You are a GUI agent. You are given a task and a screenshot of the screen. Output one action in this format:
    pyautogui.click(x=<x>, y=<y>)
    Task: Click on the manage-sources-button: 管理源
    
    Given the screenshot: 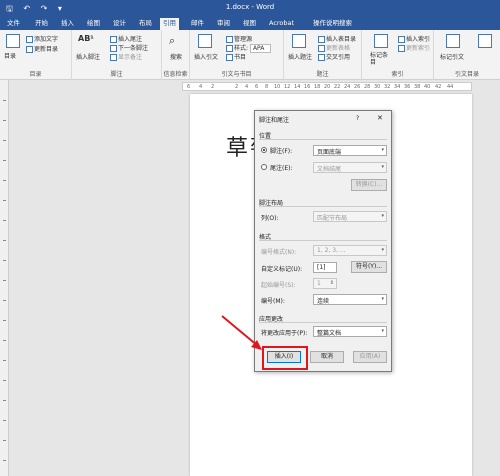 What is the action you would take?
    pyautogui.click(x=239, y=38)
    